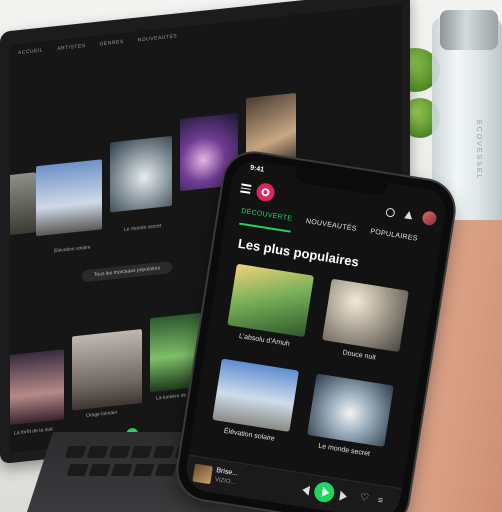  What do you see at coordinates (157, 38) in the screenshot?
I see `laptop-nav-item: NOUVEAUTÉS` at bounding box center [157, 38].